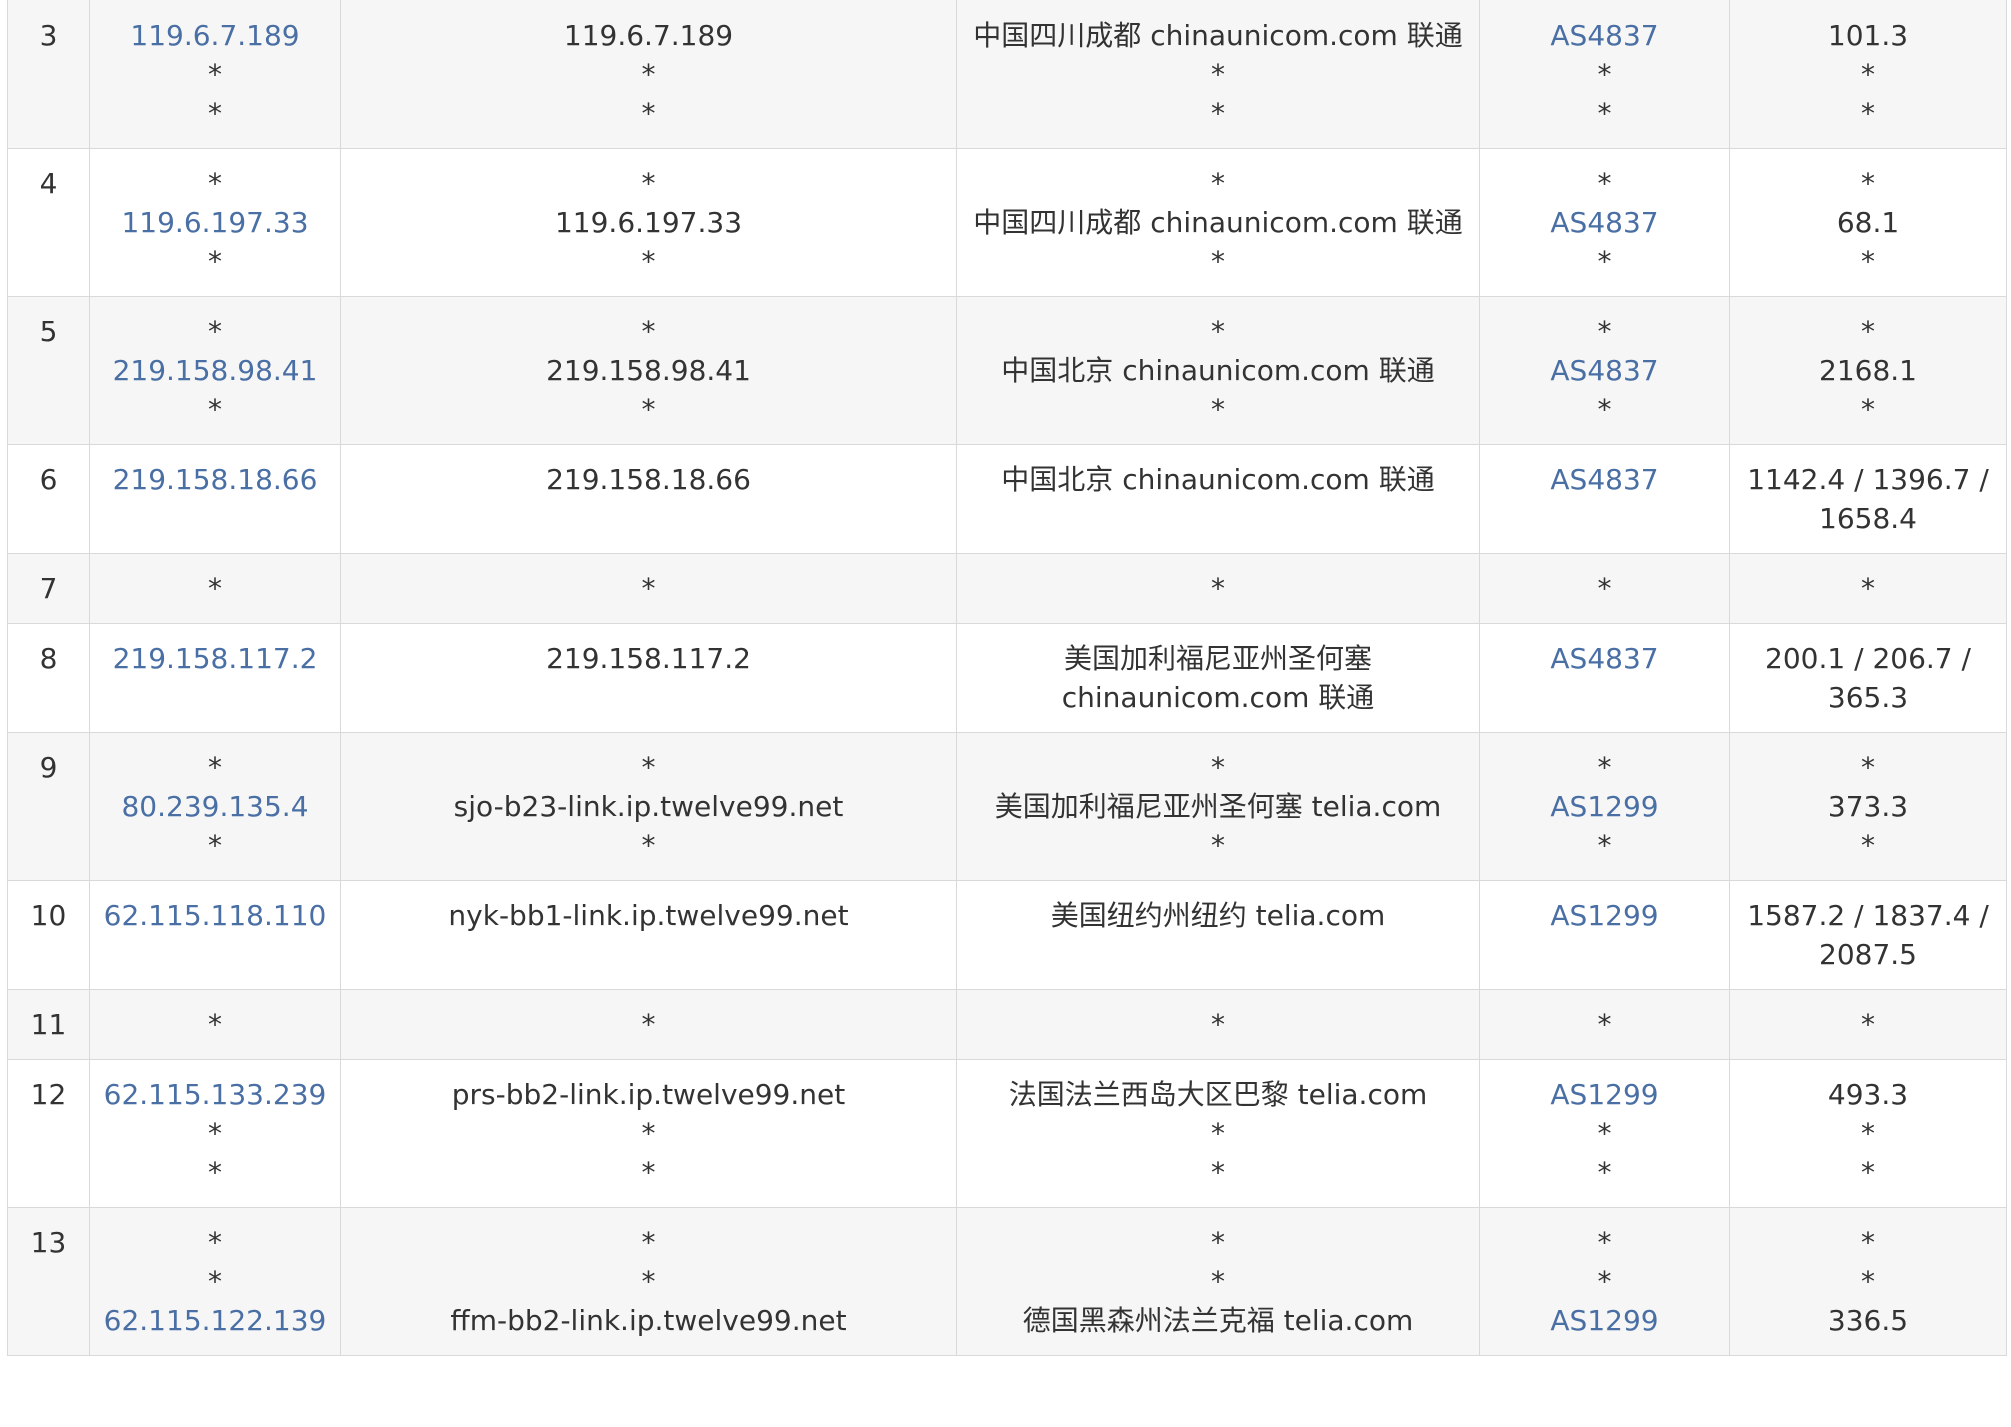 The height and width of the screenshot is (1427, 2011). I want to click on hostname-cell: 219.158.18.66, so click(648, 499).